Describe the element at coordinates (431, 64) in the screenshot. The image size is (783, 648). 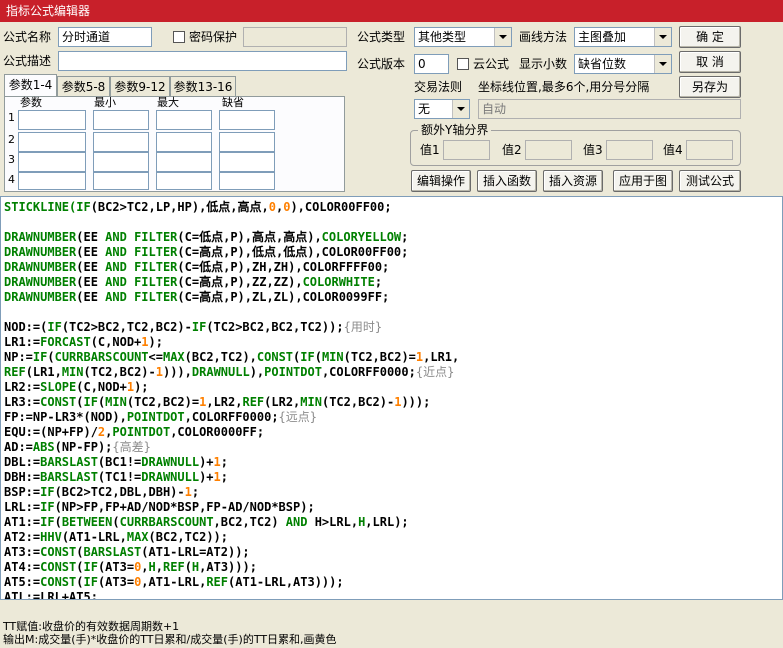
I see `formula-version-input: 0` at that location.